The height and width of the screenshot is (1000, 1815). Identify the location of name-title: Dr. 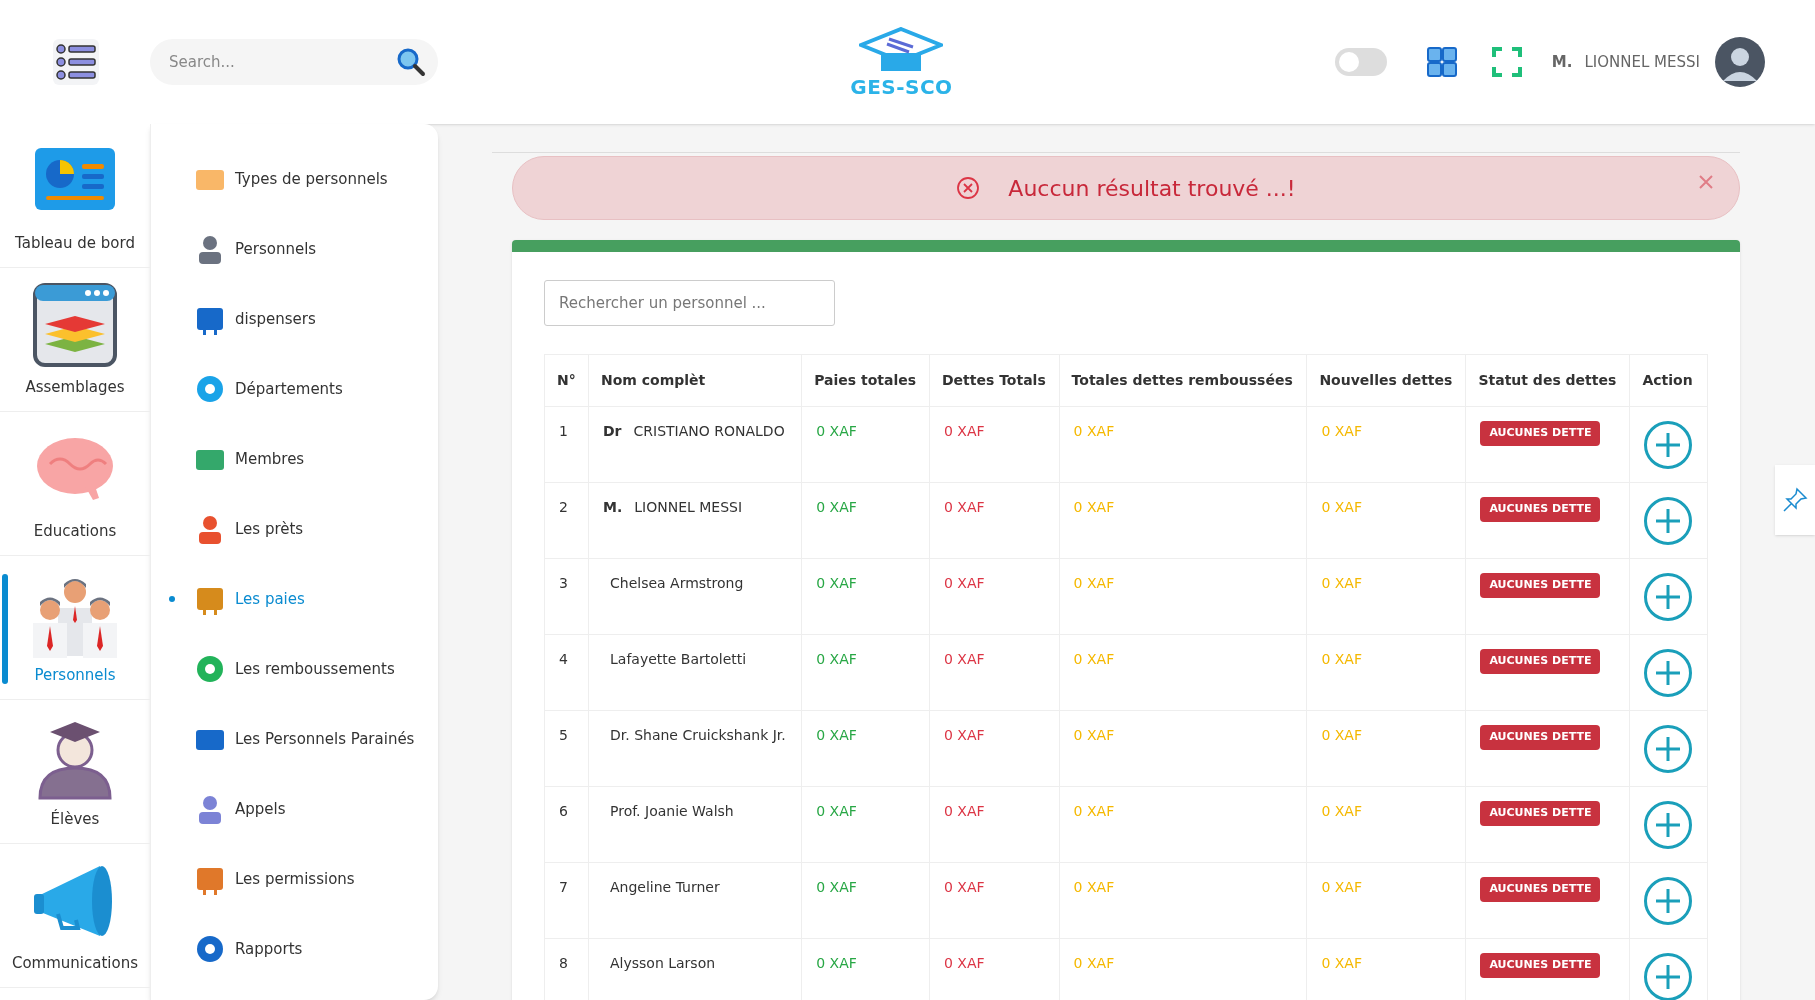
(612, 431).